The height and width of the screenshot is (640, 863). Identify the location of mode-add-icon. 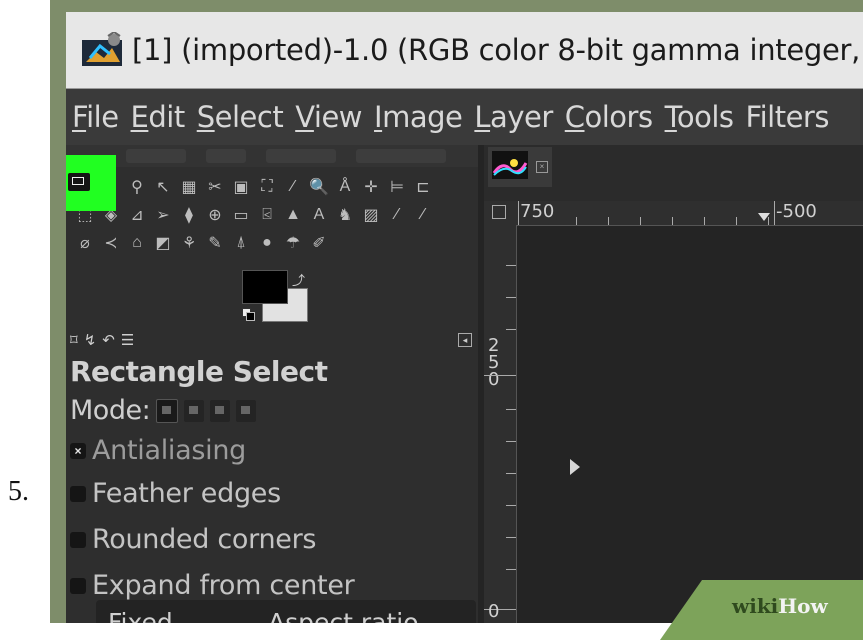
(194, 410).